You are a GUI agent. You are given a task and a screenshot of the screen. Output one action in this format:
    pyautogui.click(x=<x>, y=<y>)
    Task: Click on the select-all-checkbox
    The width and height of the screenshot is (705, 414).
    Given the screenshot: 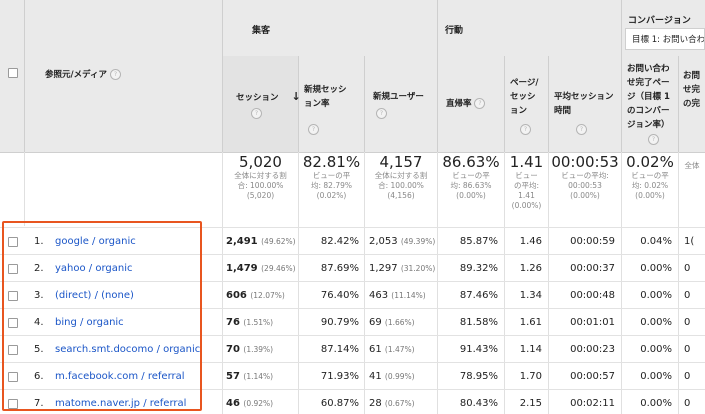 What is the action you would take?
    pyautogui.click(x=13, y=73)
    